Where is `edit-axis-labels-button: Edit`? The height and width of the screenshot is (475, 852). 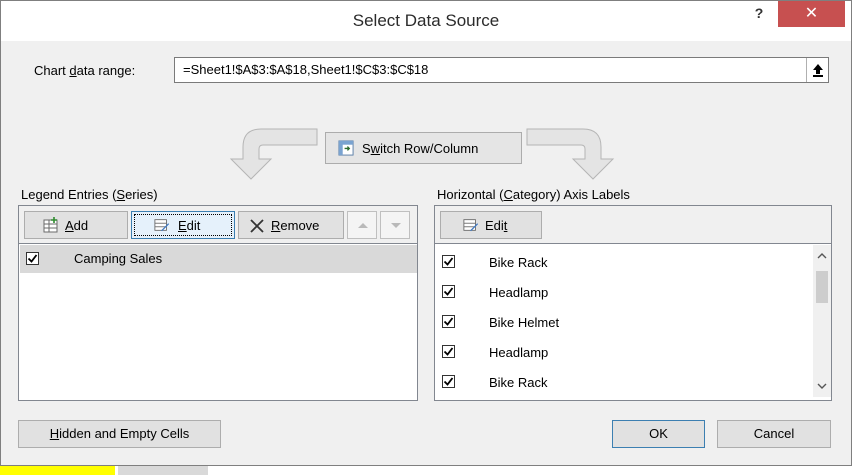 edit-axis-labels-button: Edit is located at coordinates (491, 225).